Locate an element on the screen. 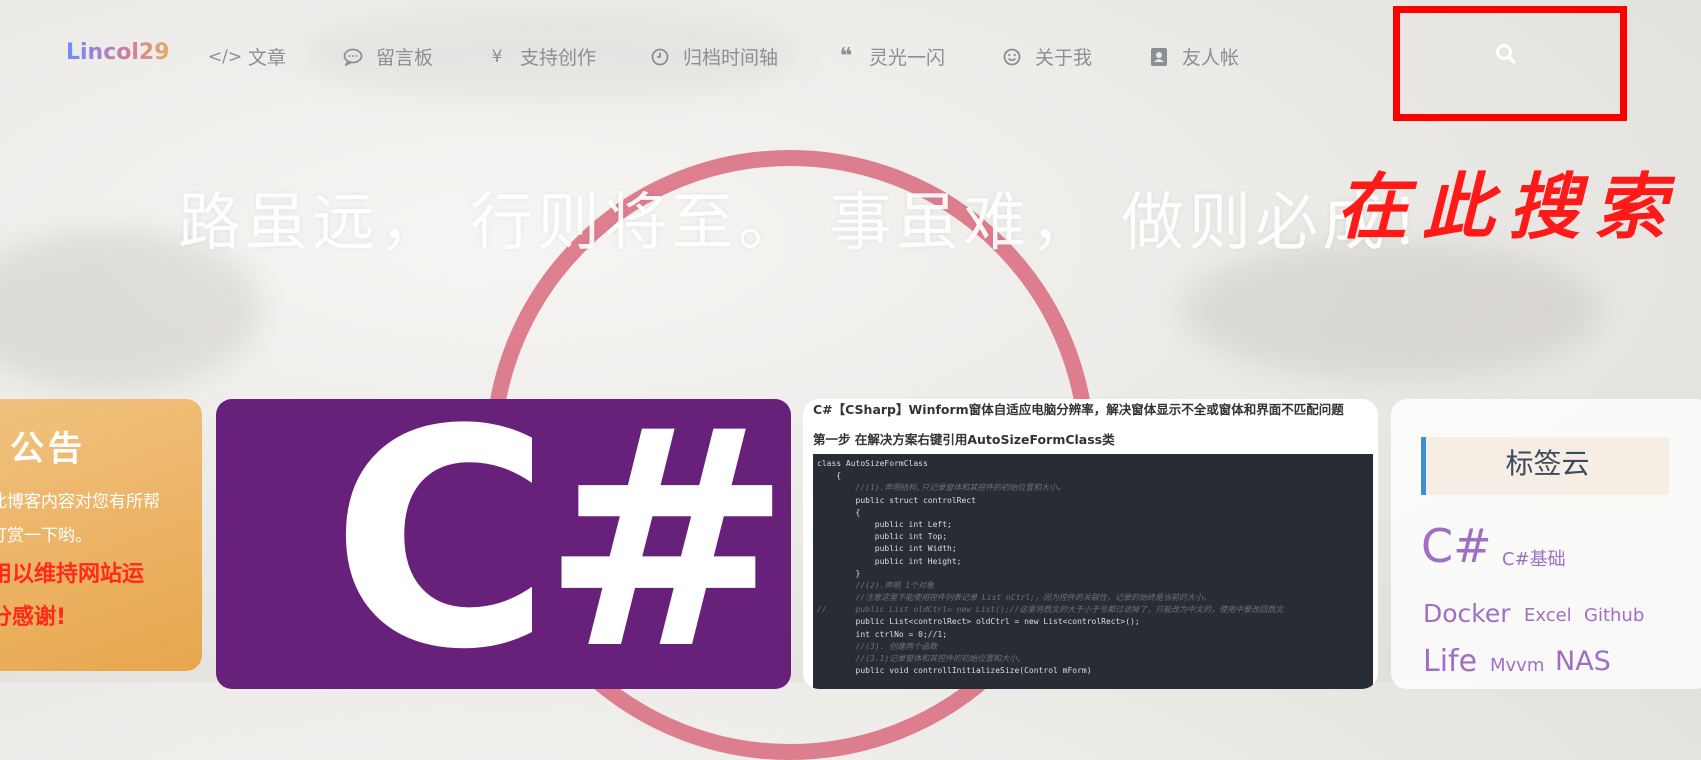 The height and width of the screenshot is (760, 1701). nav-item-about: 关于我 is located at coordinates (1046, 56).